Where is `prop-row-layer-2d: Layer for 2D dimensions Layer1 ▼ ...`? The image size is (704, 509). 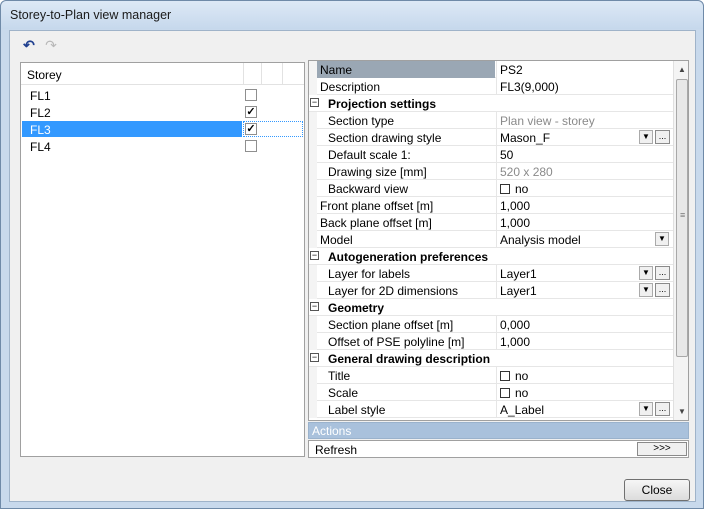
prop-row-layer-2d: Layer for 2D dimensions Layer1 ▼ ... is located at coordinates (491, 290).